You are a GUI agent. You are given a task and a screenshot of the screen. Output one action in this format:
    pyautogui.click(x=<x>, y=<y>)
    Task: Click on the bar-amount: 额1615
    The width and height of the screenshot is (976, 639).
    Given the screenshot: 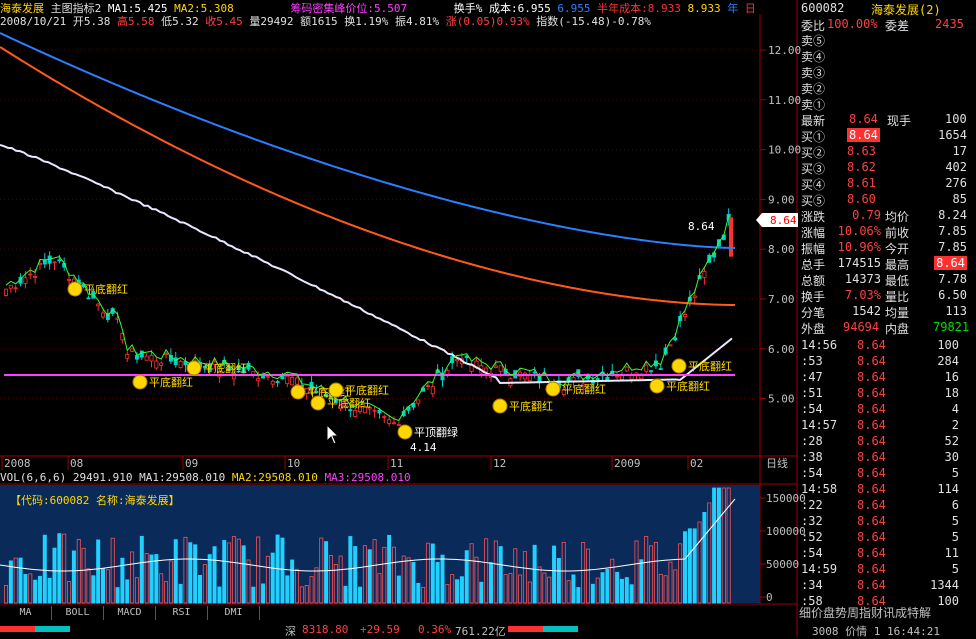 What is the action you would take?
    pyautogui.click(x=319, y=21)
    